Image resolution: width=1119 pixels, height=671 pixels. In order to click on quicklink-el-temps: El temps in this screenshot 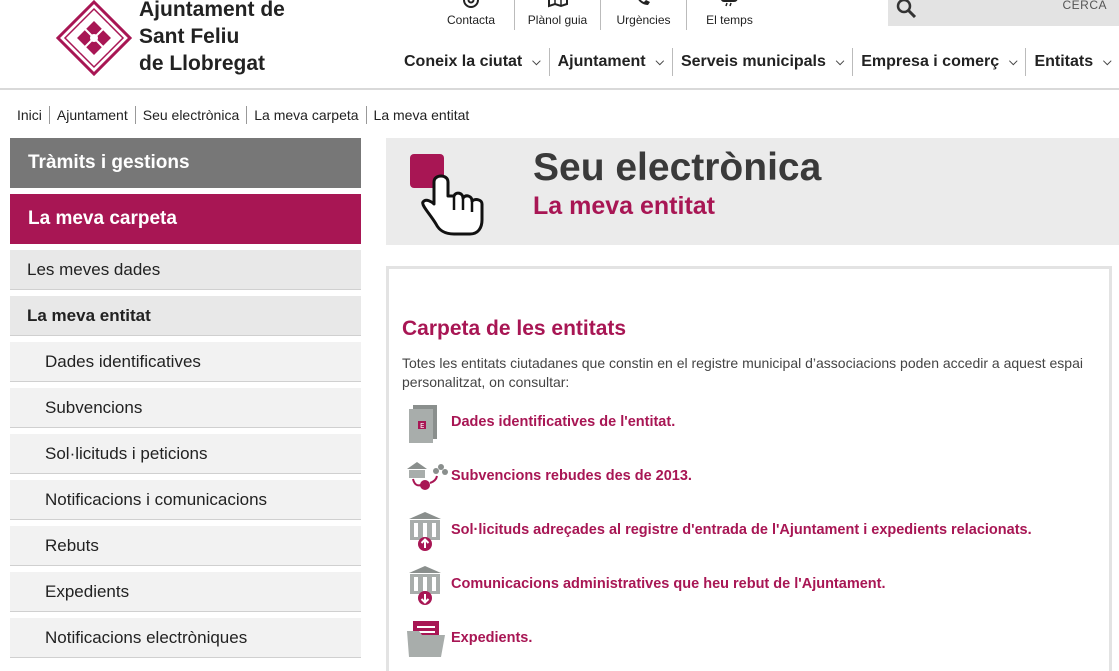, I will do `click(729, 15)`.